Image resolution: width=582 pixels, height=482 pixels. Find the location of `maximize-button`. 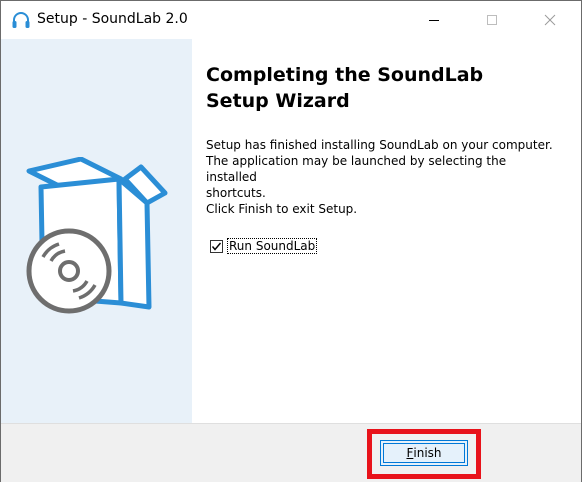

maximize-button is located at coordinates (492, 20).